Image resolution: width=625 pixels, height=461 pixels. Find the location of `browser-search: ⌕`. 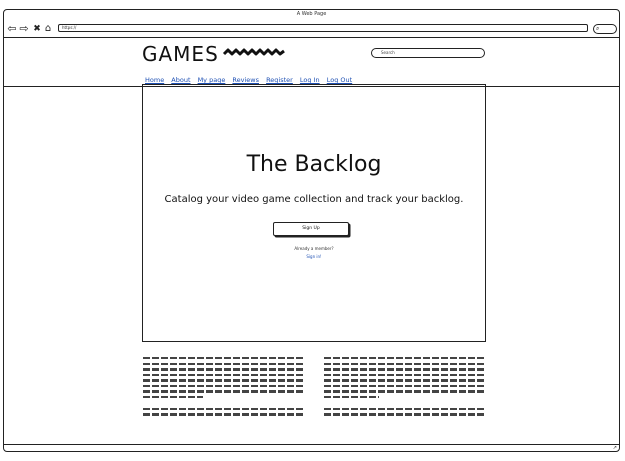

browser-search: ⌕ is located at coordinates (605, 29).